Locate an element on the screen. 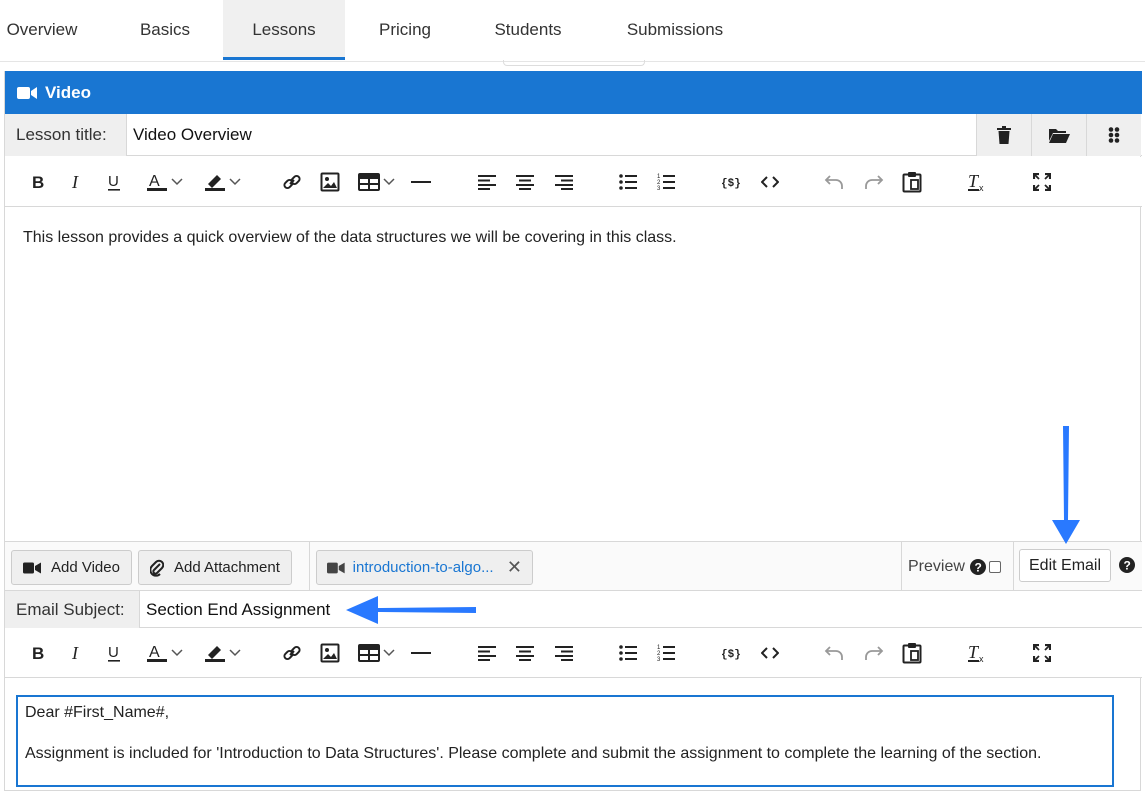 The width and height of the screenshot is (1145, 791). redo-icon is located at coordinates (874, 653).